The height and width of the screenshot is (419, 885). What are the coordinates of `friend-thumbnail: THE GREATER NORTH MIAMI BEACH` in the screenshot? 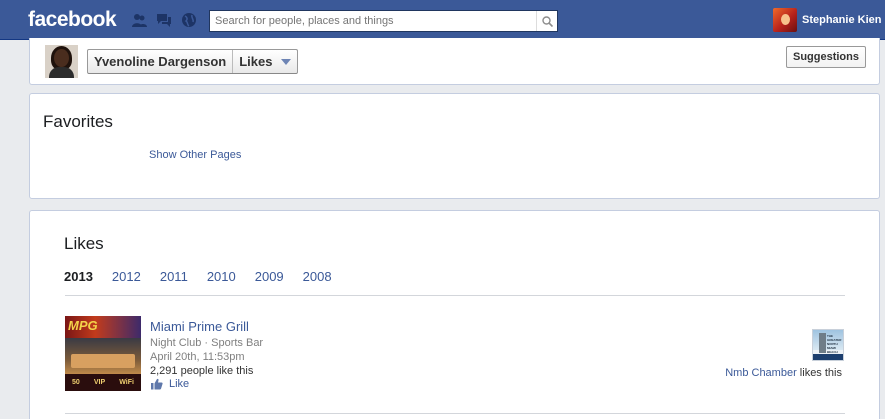 It's located at (828, 345).